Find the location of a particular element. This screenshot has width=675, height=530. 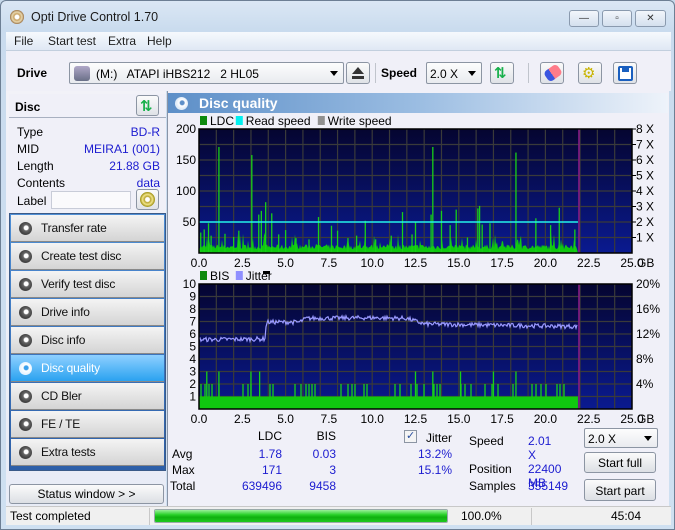

row-total-label: Total is located at coordinates (183, 486).